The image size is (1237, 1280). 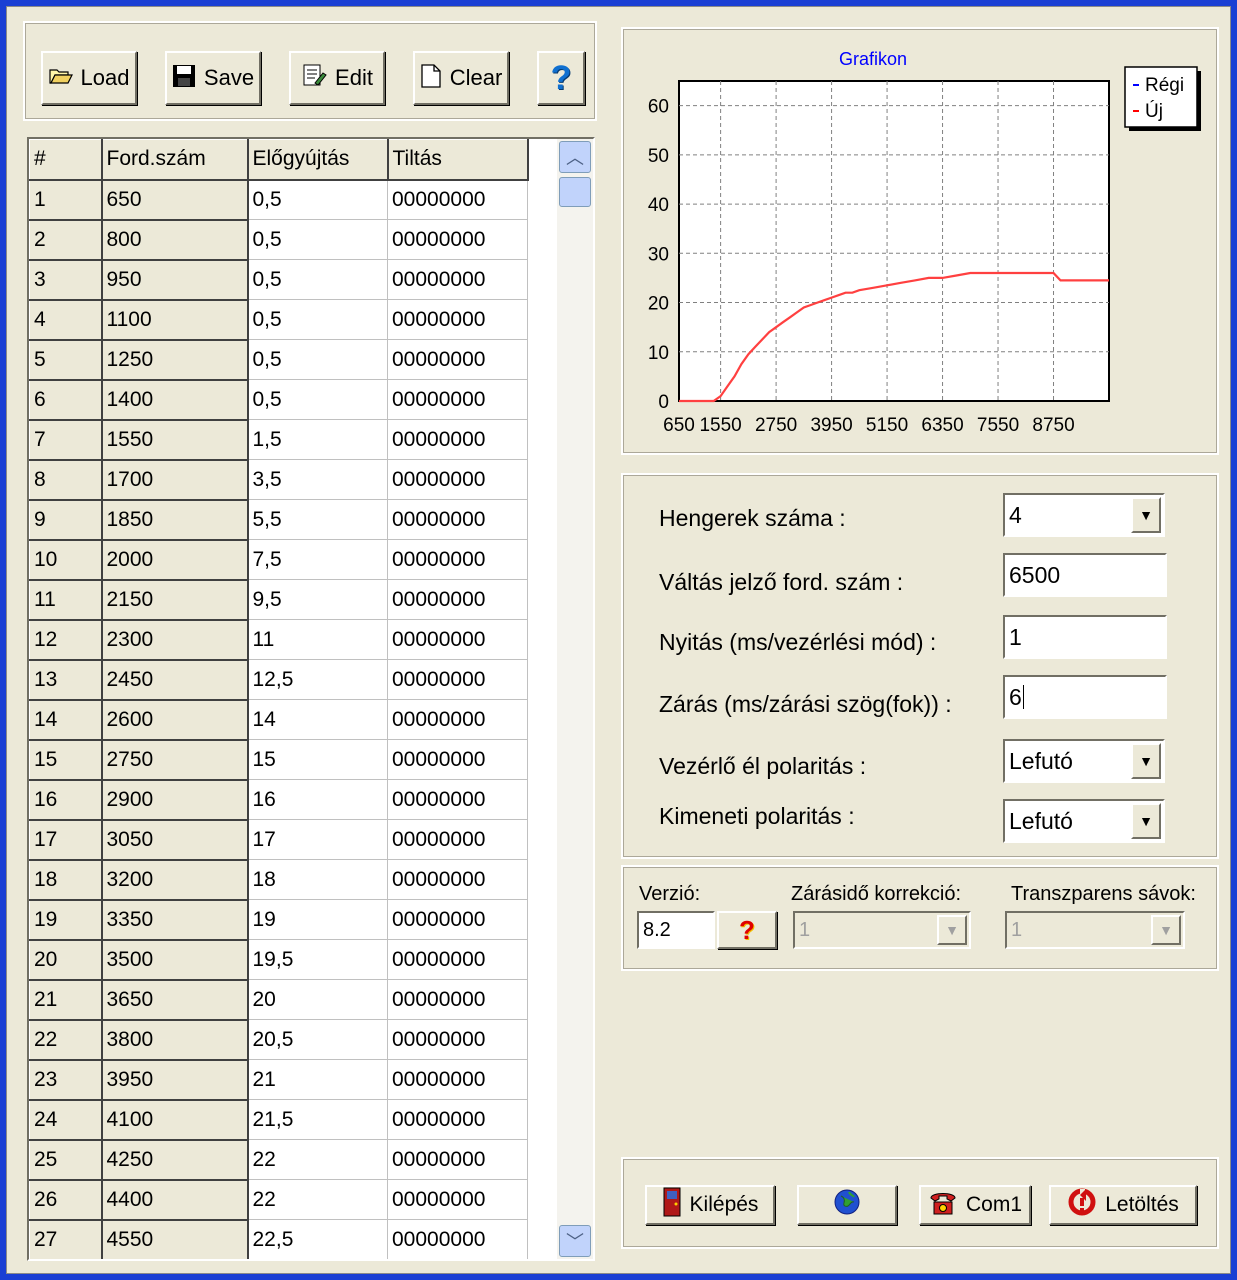 I want to click on advance-cell: 15, so click(x=317, y=759).